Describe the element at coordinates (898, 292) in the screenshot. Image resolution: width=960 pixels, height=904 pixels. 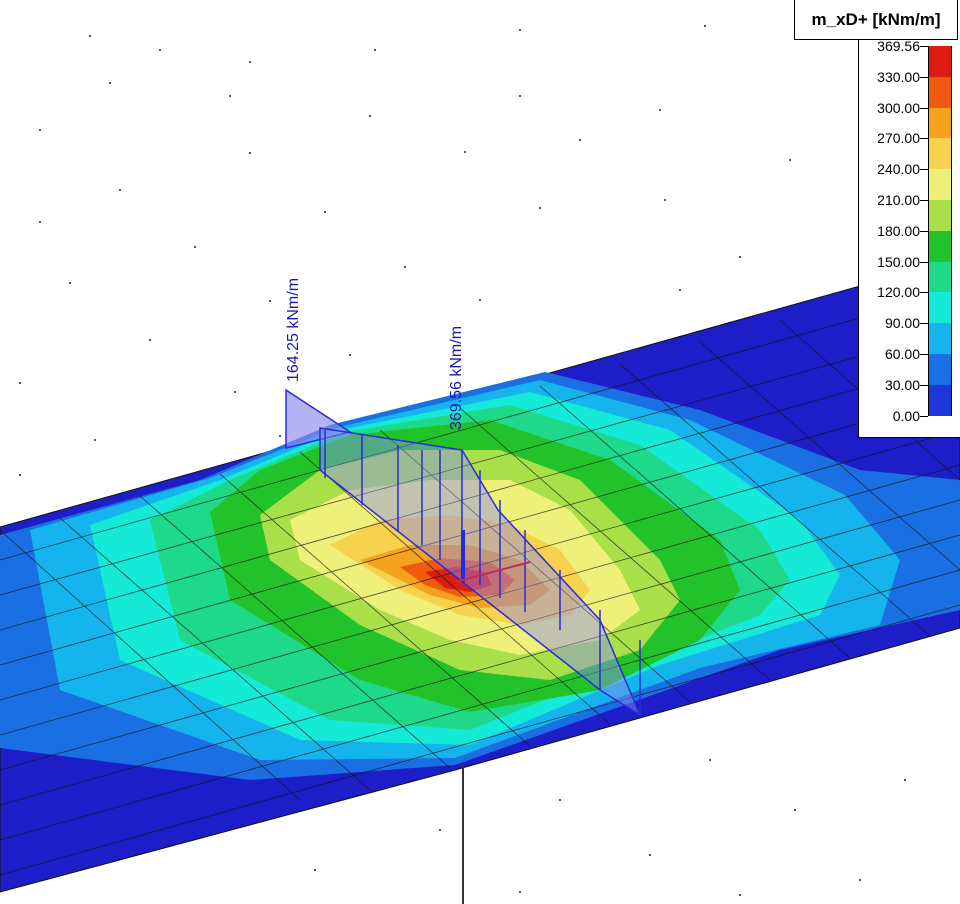
I see `legend-value-label: 120.00` at that location.